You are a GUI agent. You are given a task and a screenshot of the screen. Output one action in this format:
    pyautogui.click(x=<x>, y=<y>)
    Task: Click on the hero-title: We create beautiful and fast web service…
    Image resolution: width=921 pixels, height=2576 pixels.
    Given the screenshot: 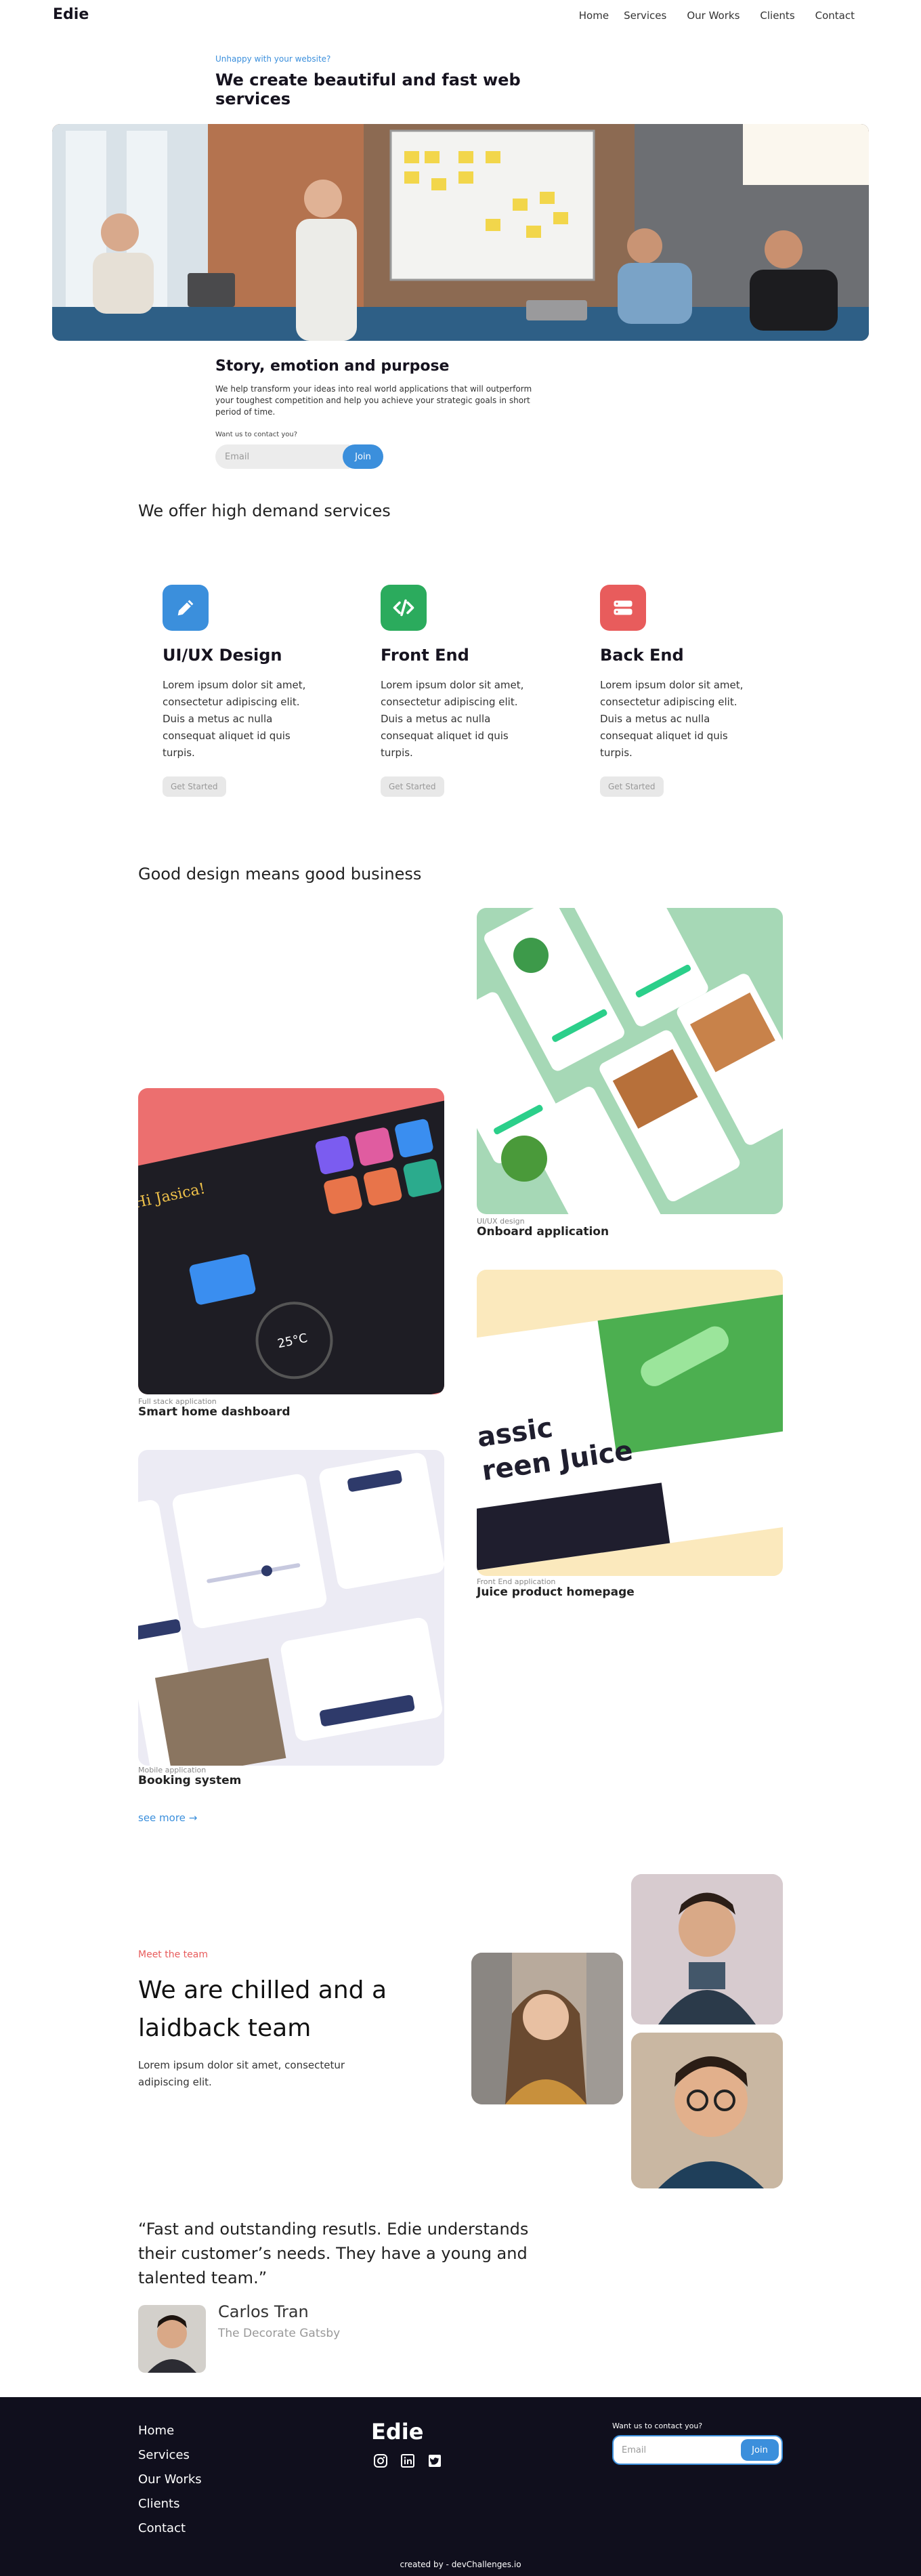 What is the action you would take?
    pyautogui.click(x=368, y=89)
    